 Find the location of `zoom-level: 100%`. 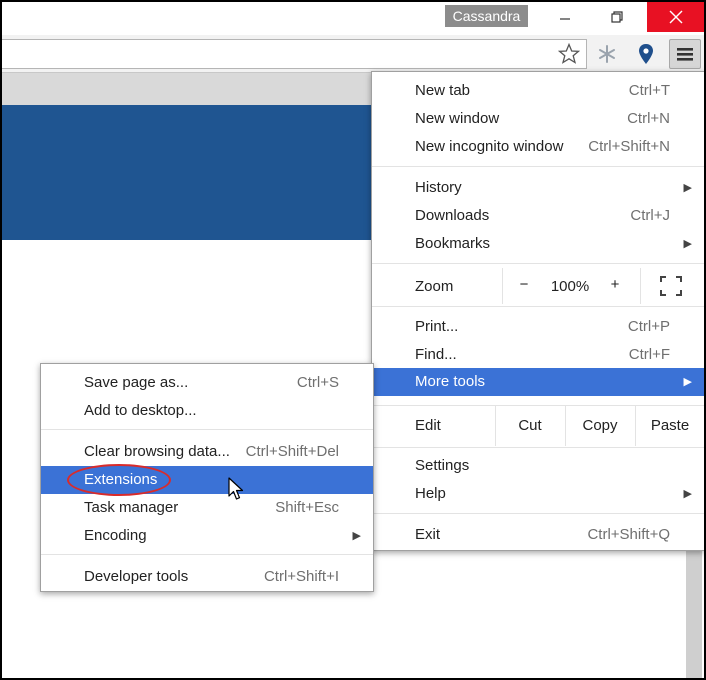

zoom-level: 100% is located at coordinates (570, 286).